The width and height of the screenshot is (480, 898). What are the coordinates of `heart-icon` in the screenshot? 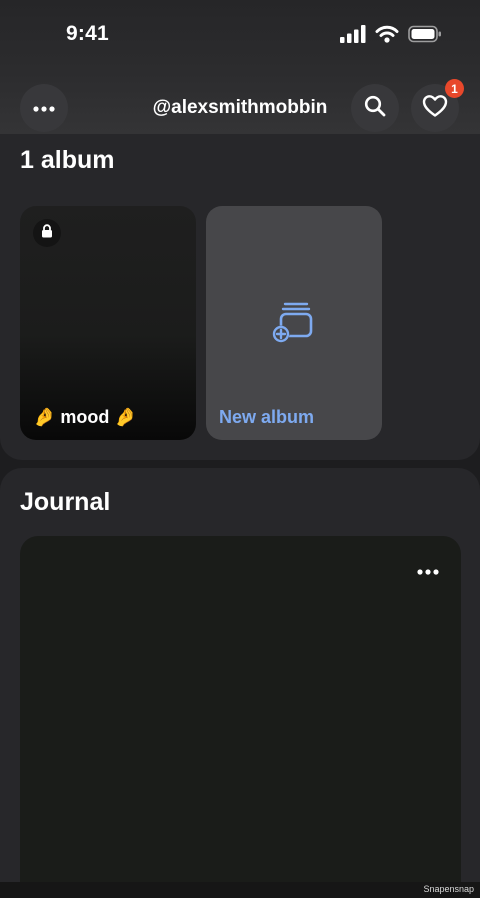 It's located at (435, 108).